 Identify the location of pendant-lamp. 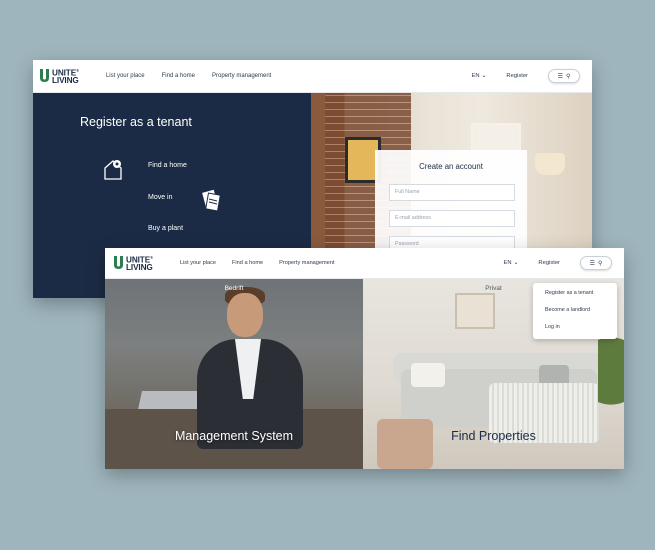
(550, 164).